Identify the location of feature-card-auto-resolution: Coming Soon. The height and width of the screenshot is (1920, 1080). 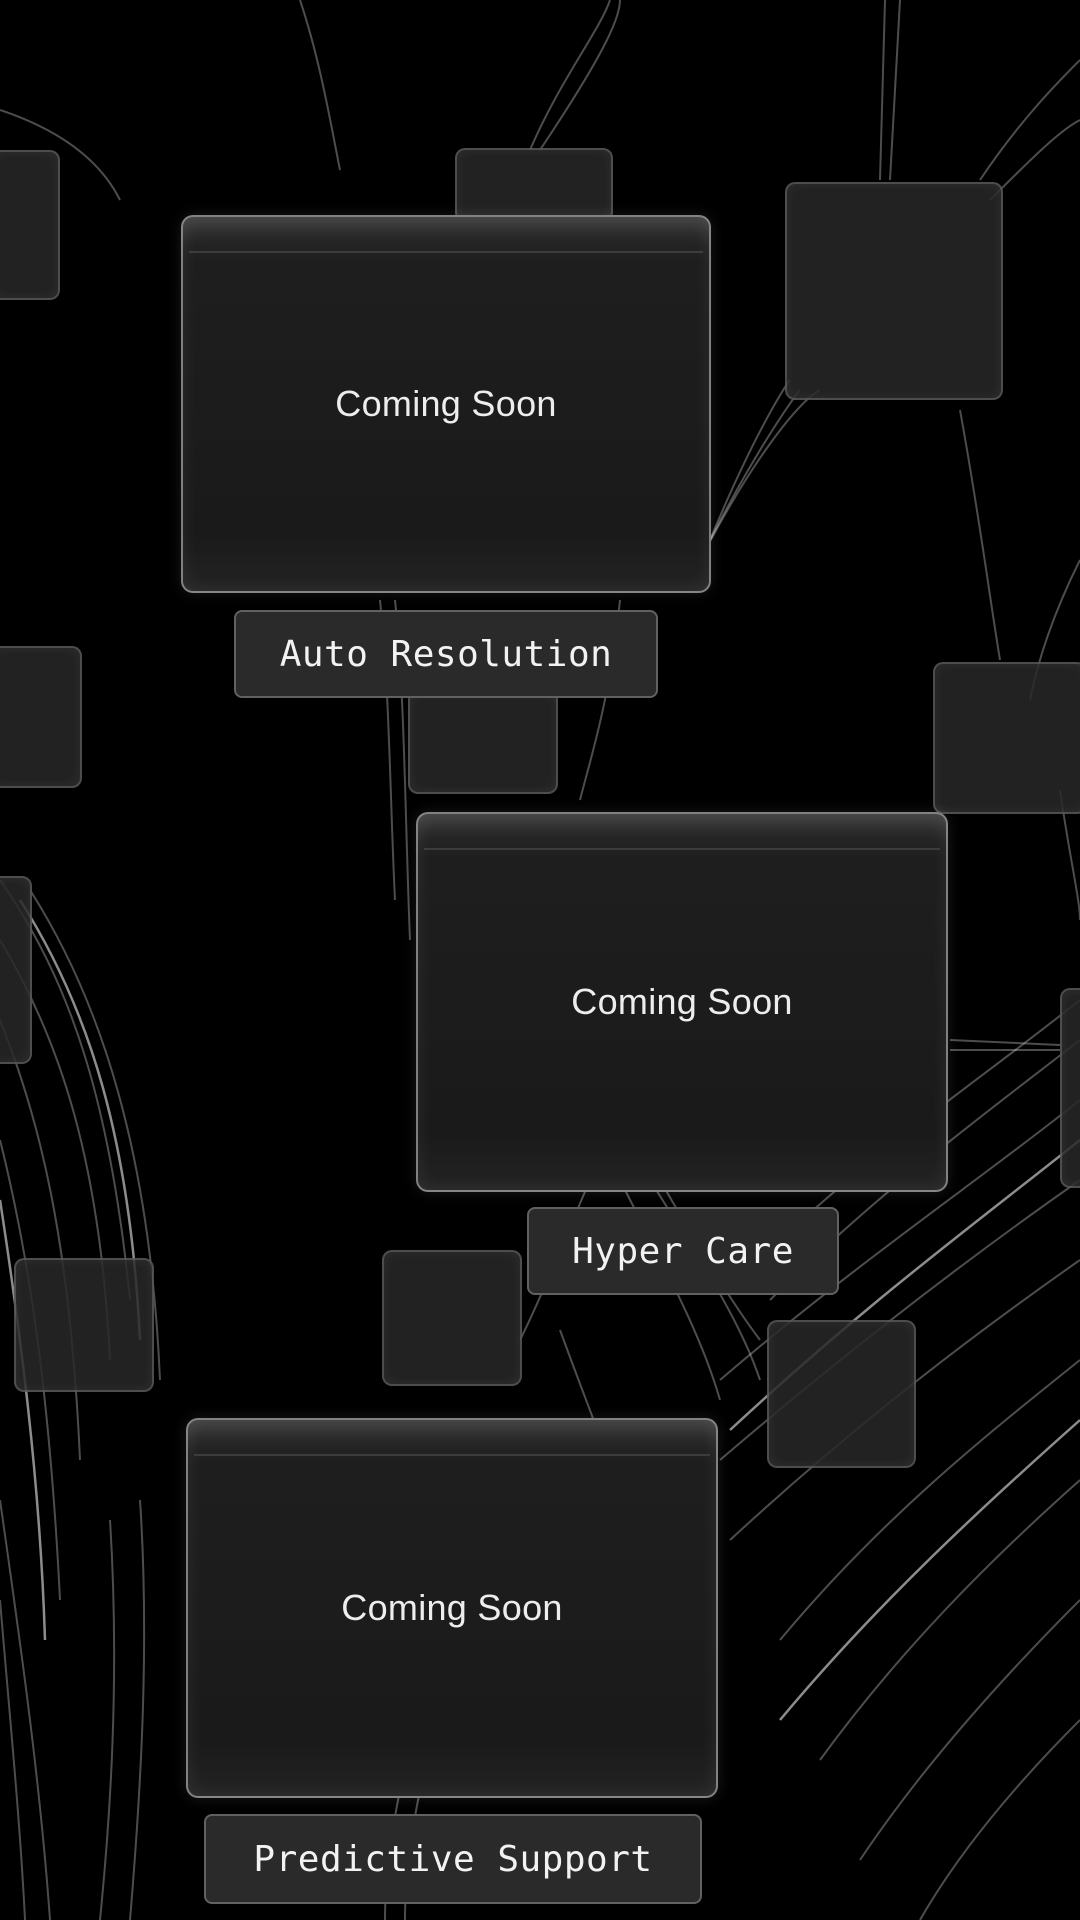
(446, 404).